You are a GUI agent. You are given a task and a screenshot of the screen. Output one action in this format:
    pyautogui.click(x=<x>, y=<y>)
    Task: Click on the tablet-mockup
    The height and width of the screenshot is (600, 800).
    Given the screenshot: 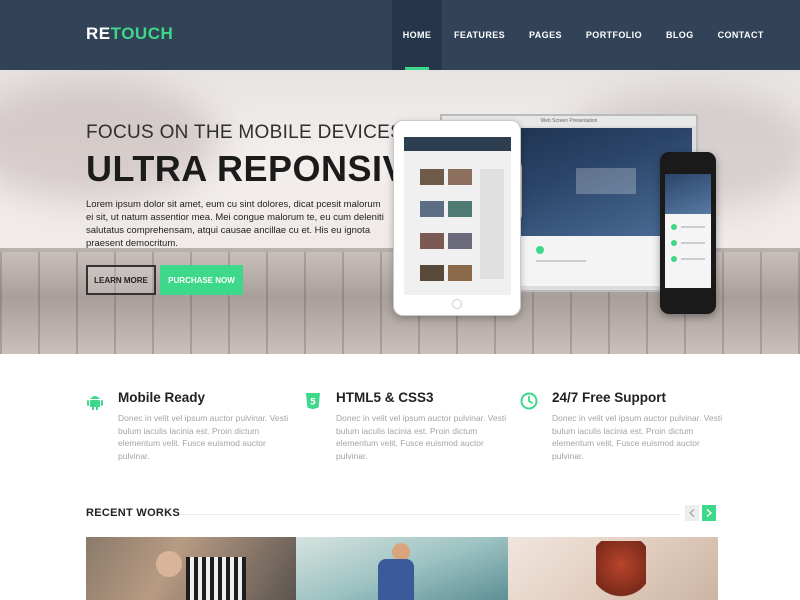 What is the action you would take?
    pyautogui.click(x=457, y=218)
    